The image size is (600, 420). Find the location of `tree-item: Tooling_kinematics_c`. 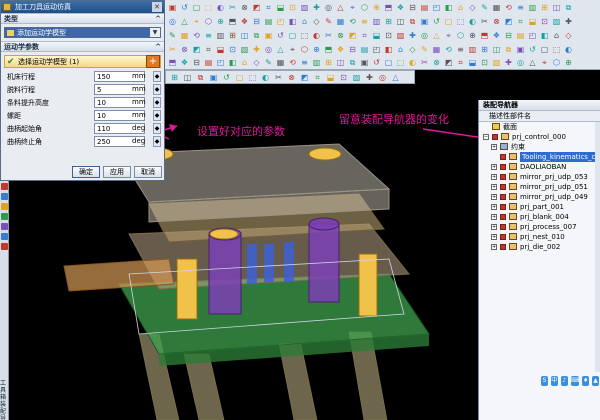

tree-item: Tooling_kinematics_c is located at coordinates (539, 157).